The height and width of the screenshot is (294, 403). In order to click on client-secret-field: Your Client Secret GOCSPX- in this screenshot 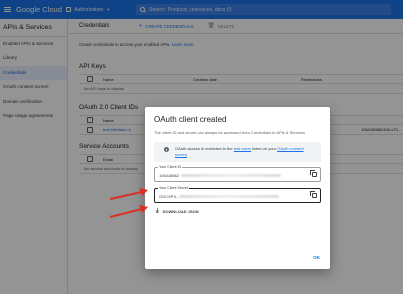, I will do `click(237, 194)`.